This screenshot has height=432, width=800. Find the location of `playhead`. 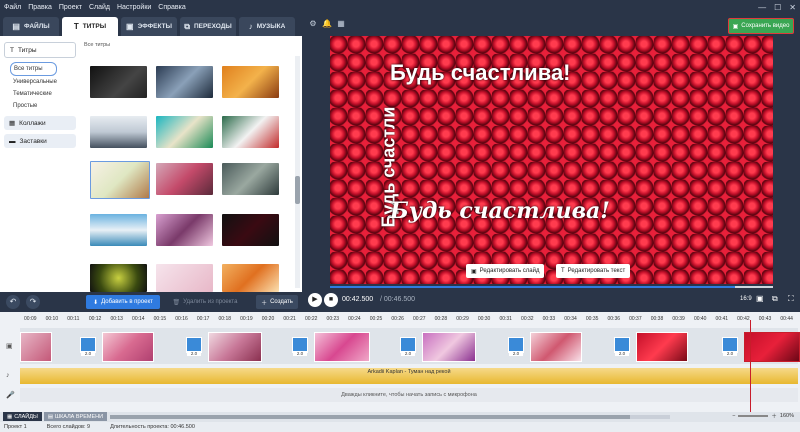

playhead is located at coordinates (750, 366).